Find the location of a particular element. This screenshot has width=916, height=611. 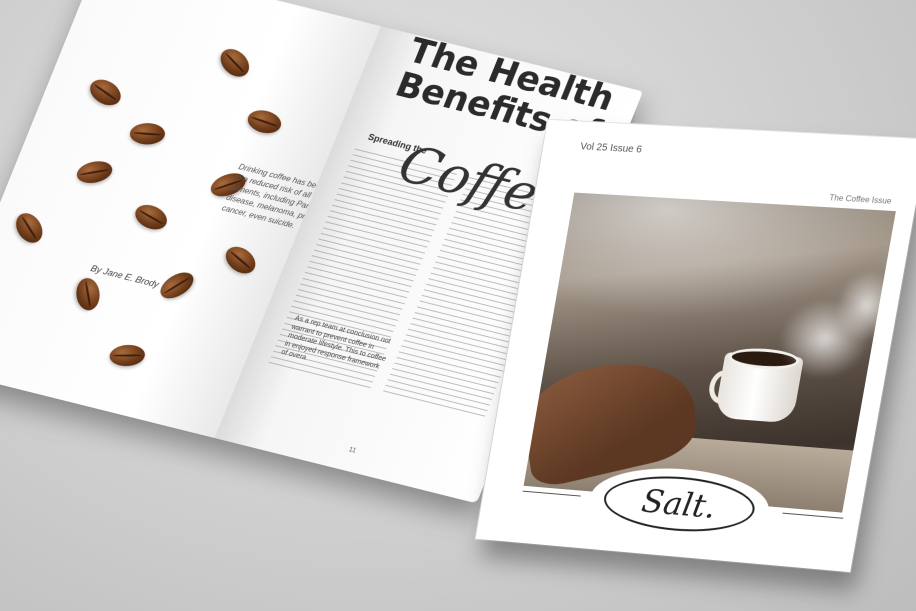

cover-tagline: The Coffee Issue is located at coordinates (860, 199).